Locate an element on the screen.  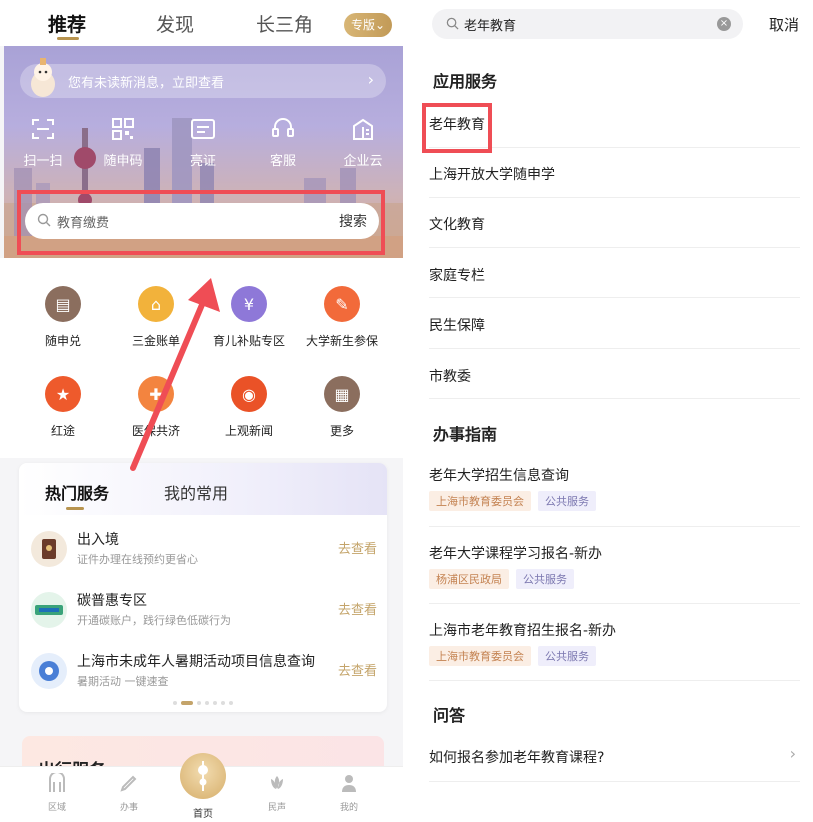
service-subtitle: 证件办理在线预约更省心 is located at coordinates (137, 559).